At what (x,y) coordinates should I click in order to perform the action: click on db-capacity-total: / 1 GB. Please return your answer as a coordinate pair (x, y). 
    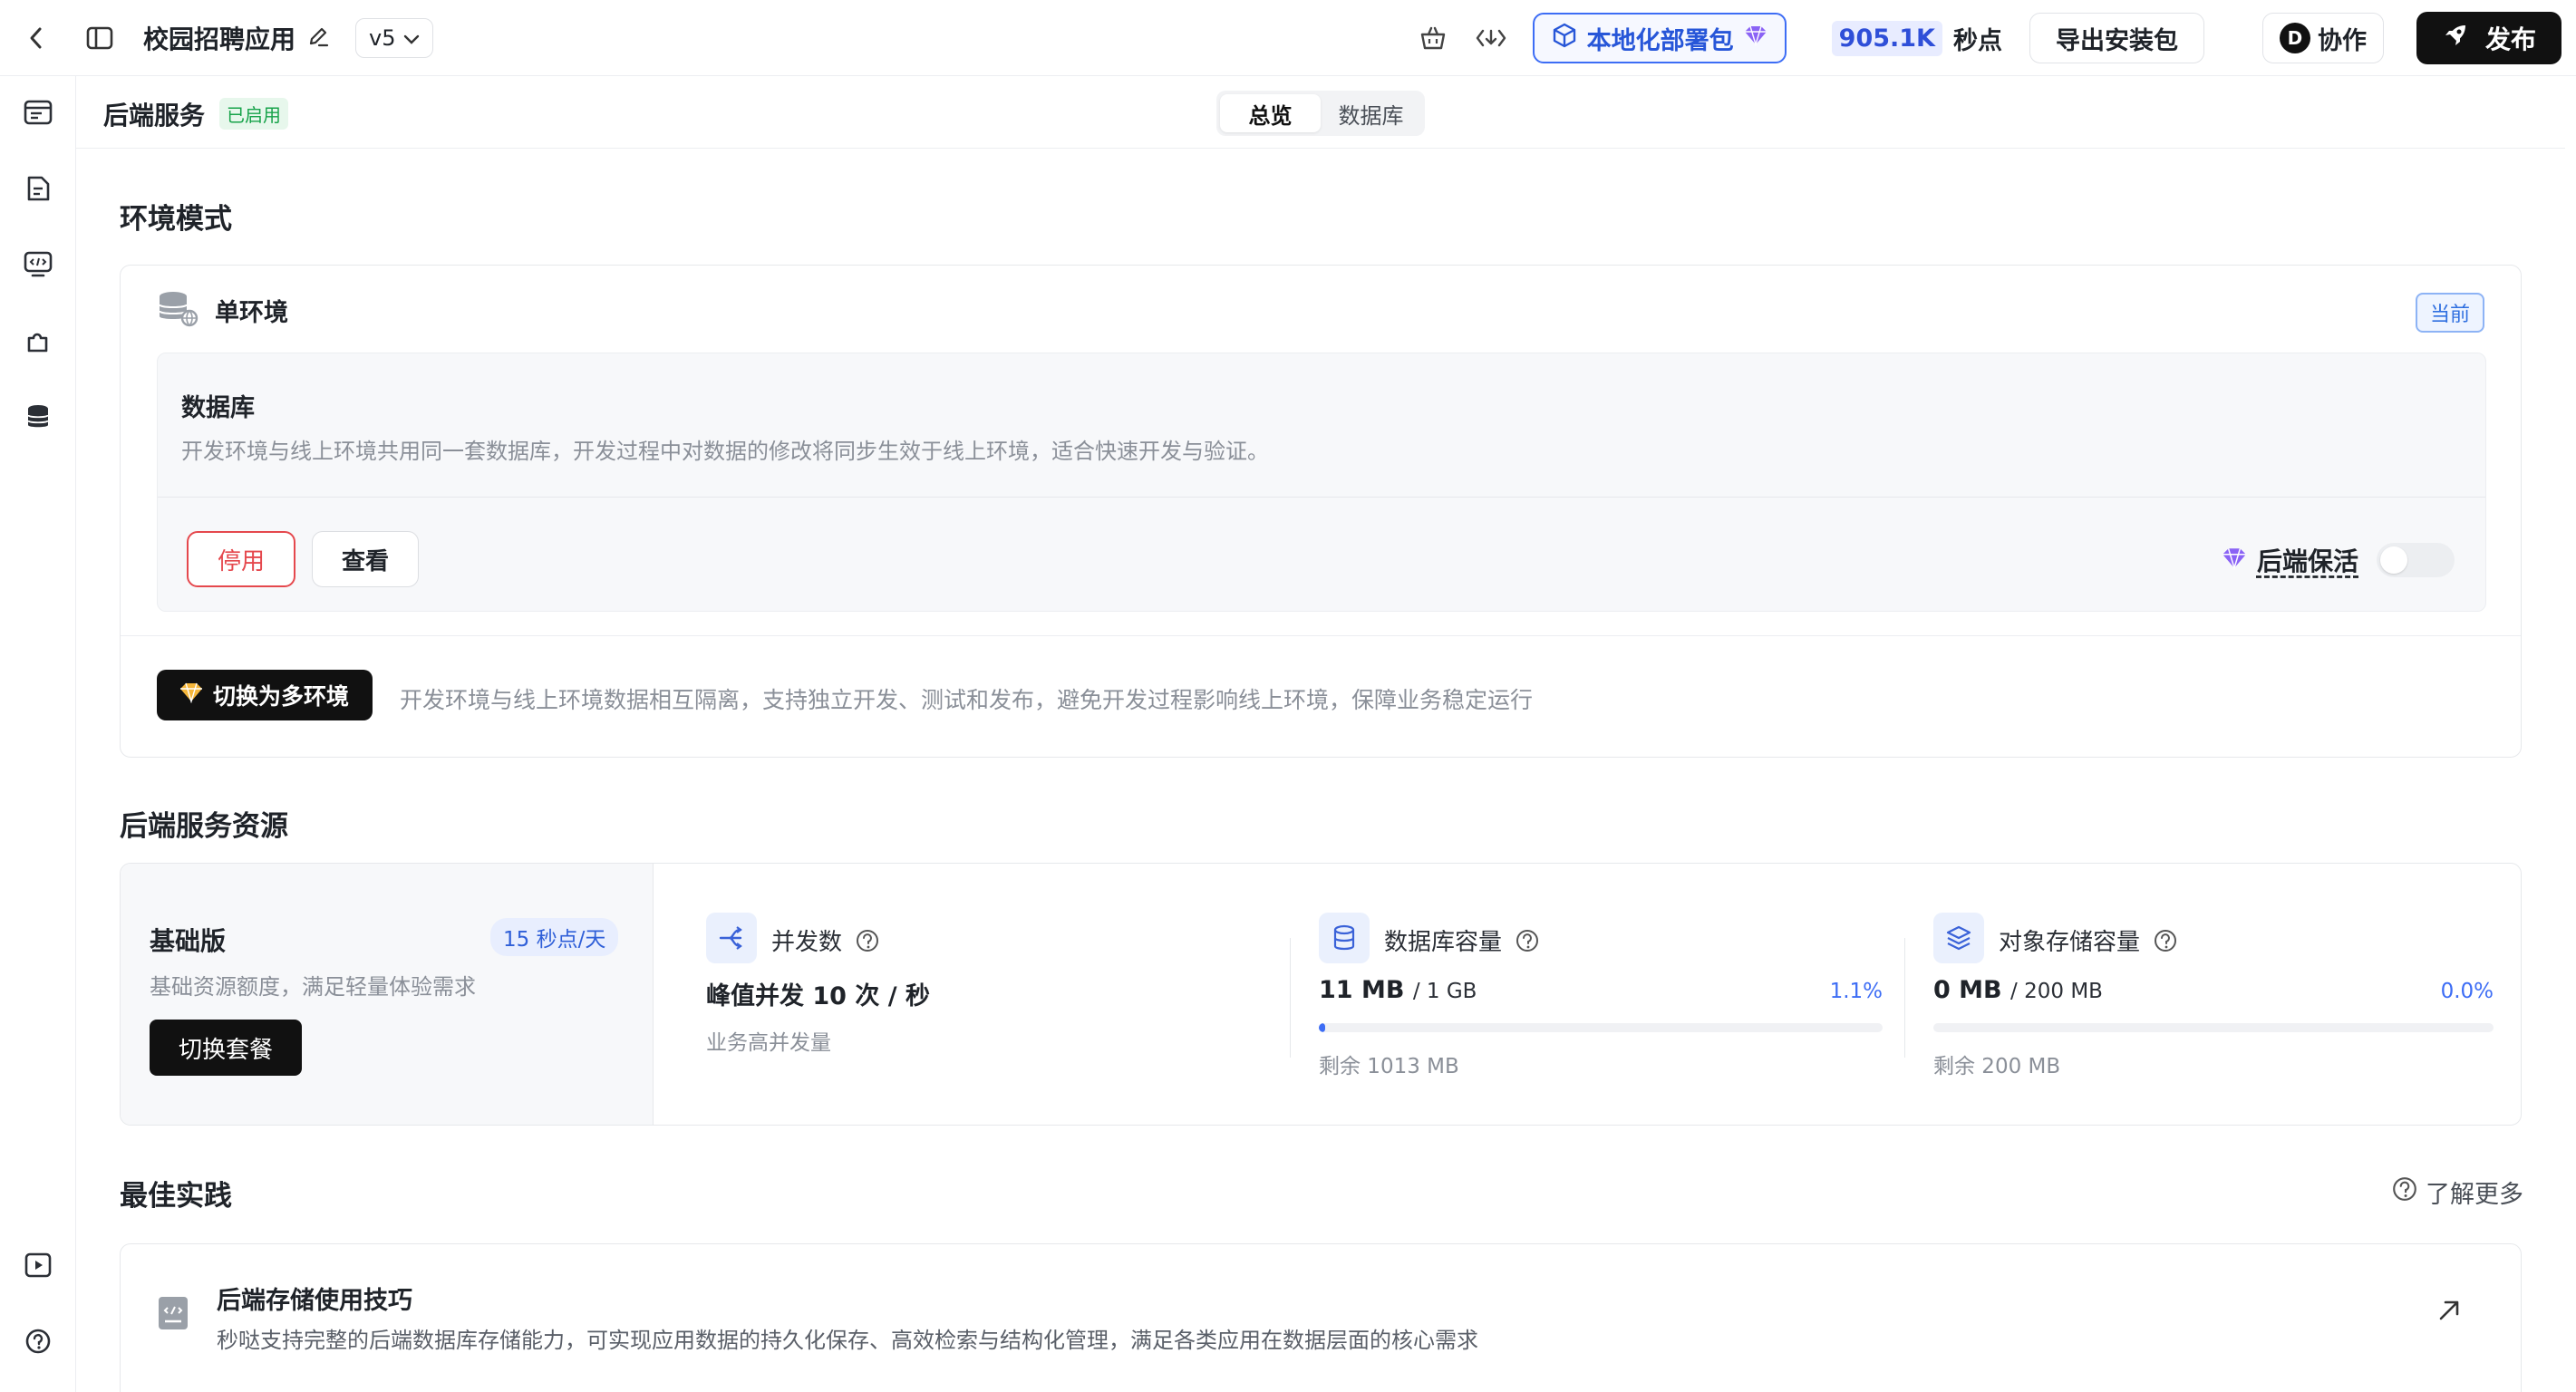
    Looking at the image, I should click on (1444, 991).